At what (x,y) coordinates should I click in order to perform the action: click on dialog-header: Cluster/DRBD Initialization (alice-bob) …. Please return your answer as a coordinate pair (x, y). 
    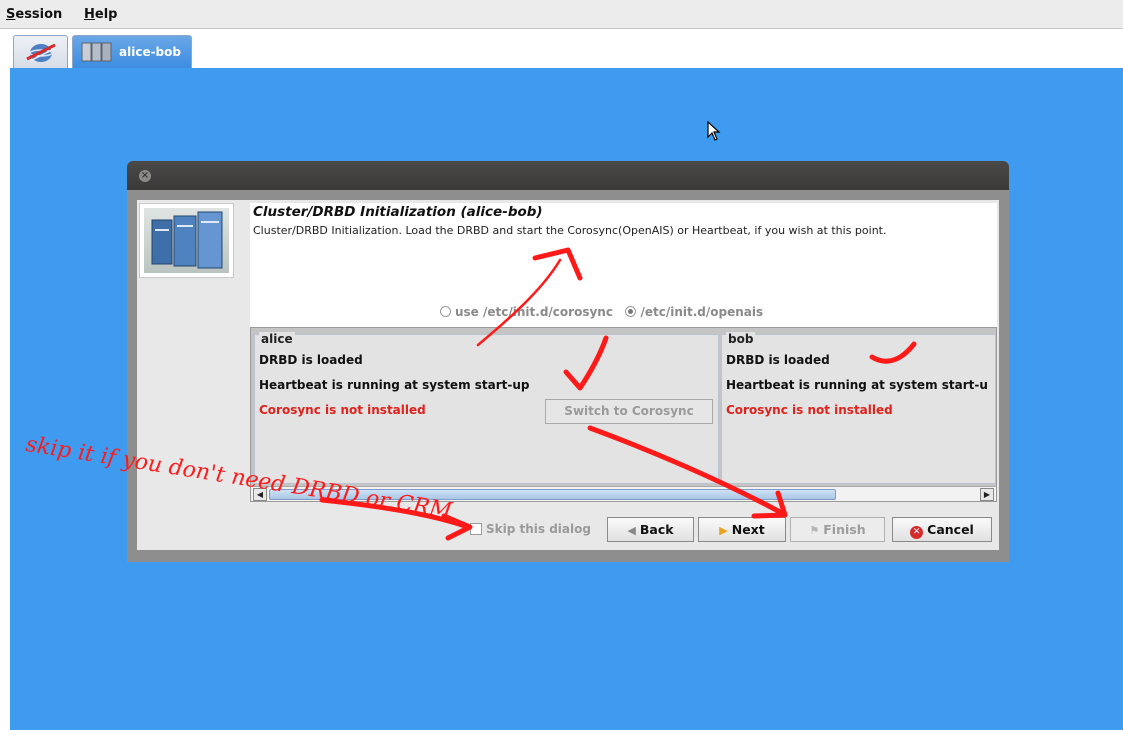
    Looking at the image, I should click on (623, 265).